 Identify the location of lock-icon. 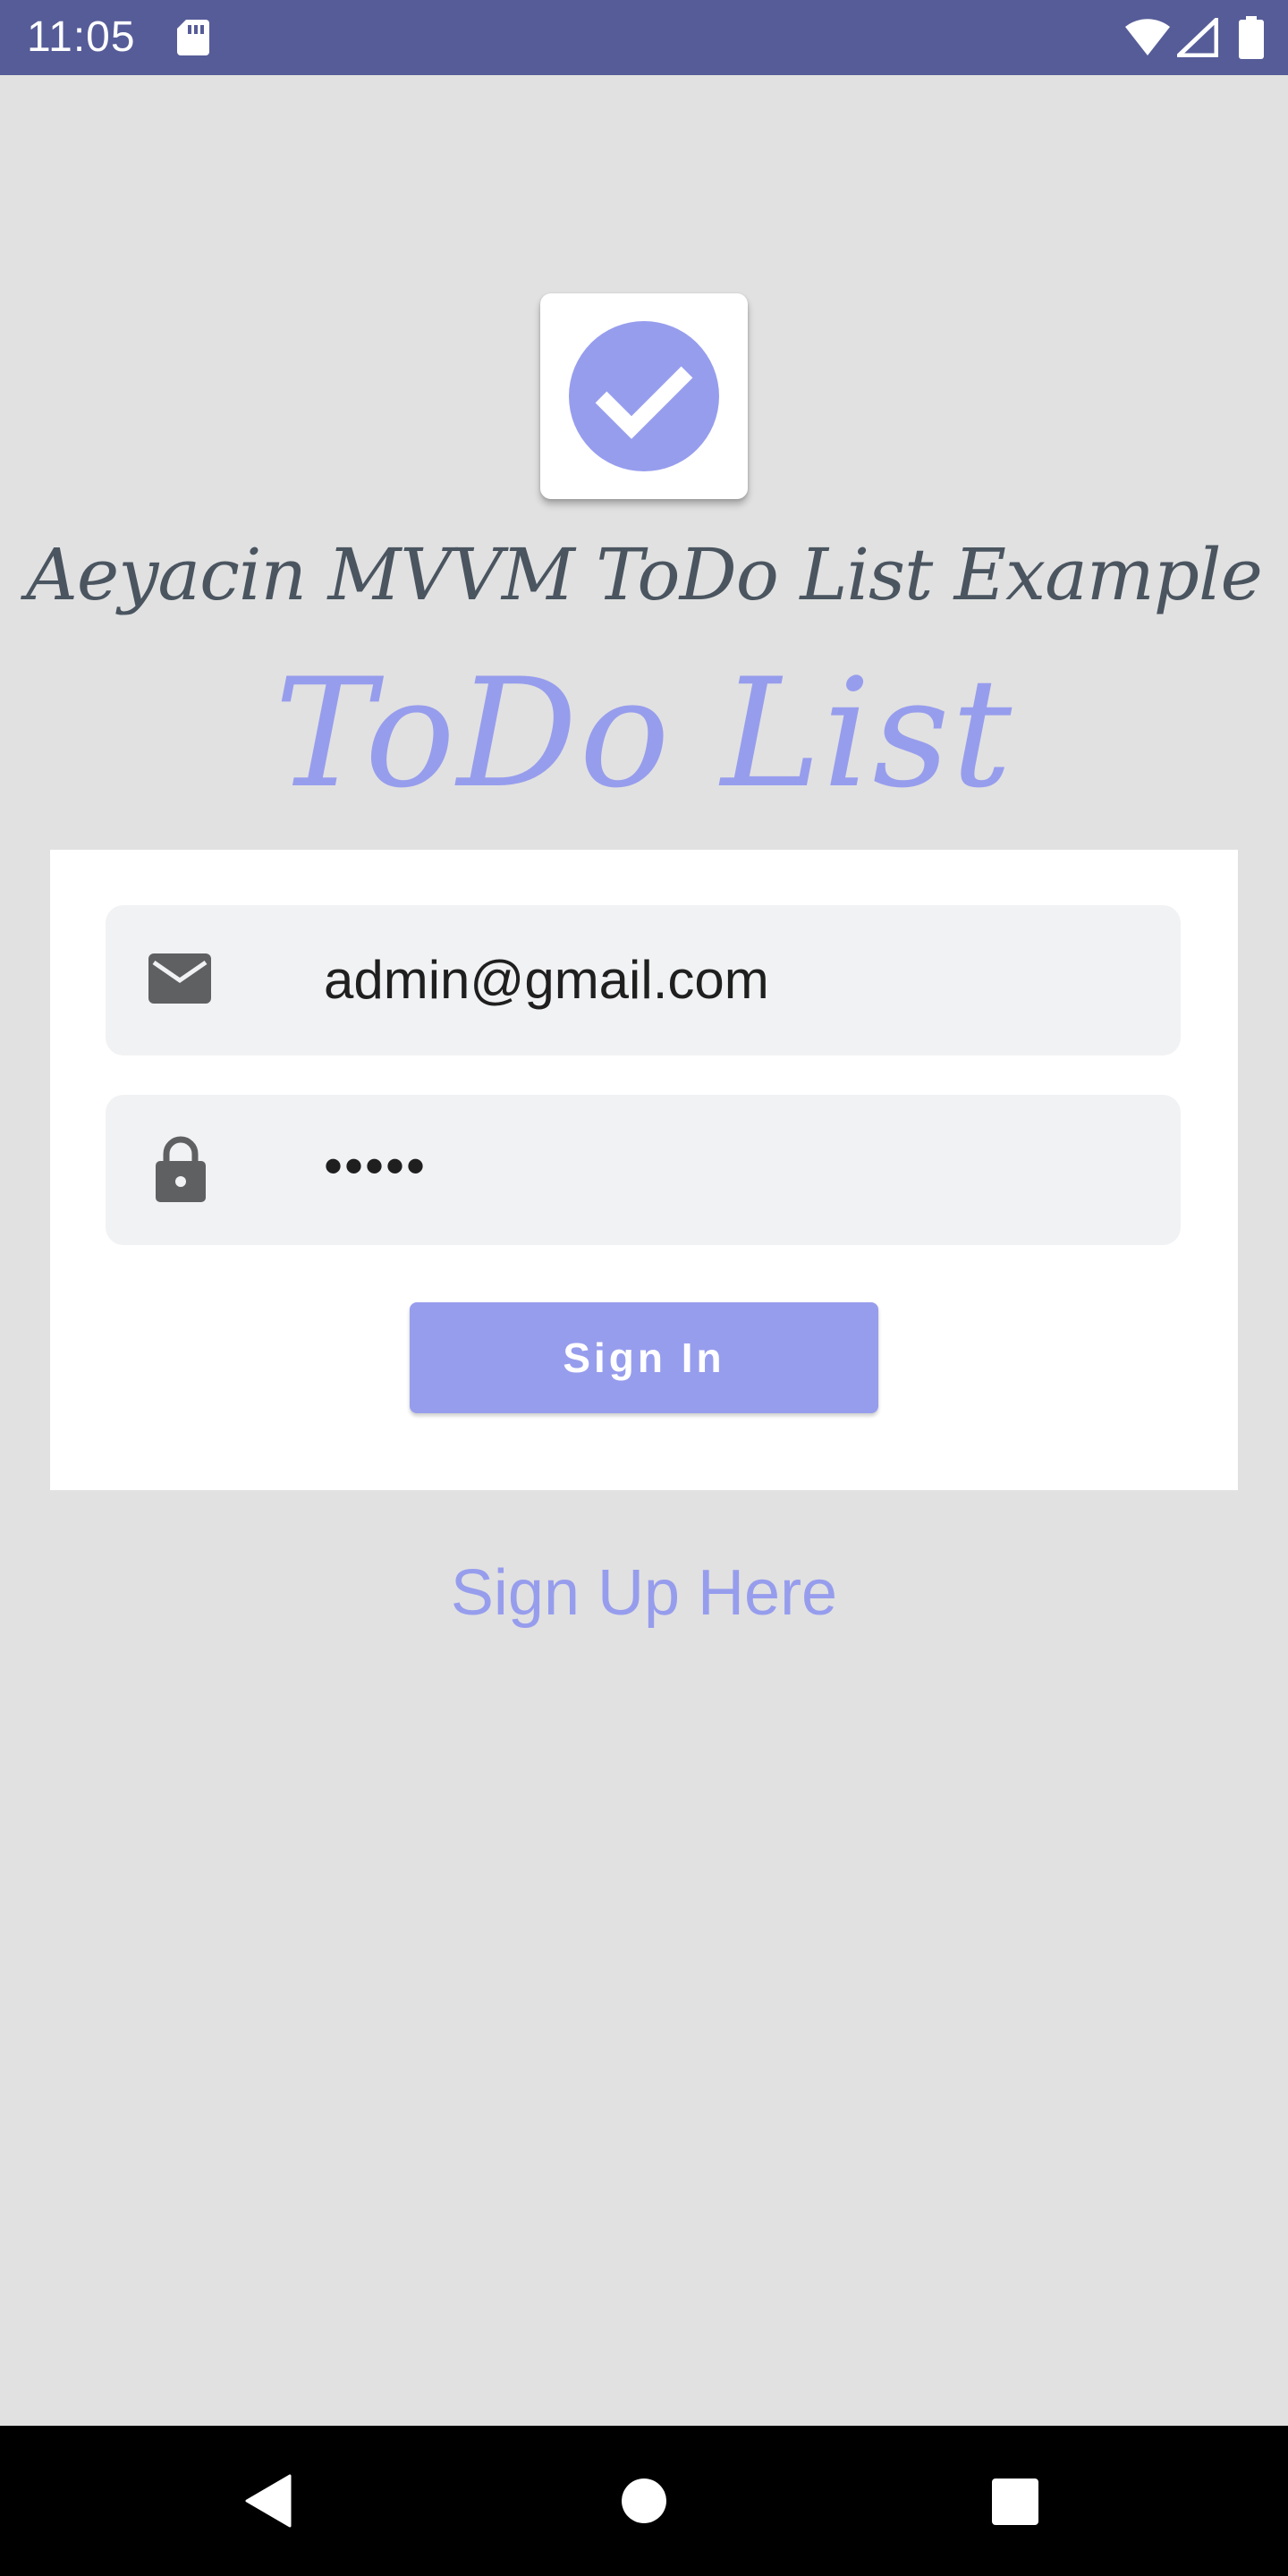
(181, 1171).